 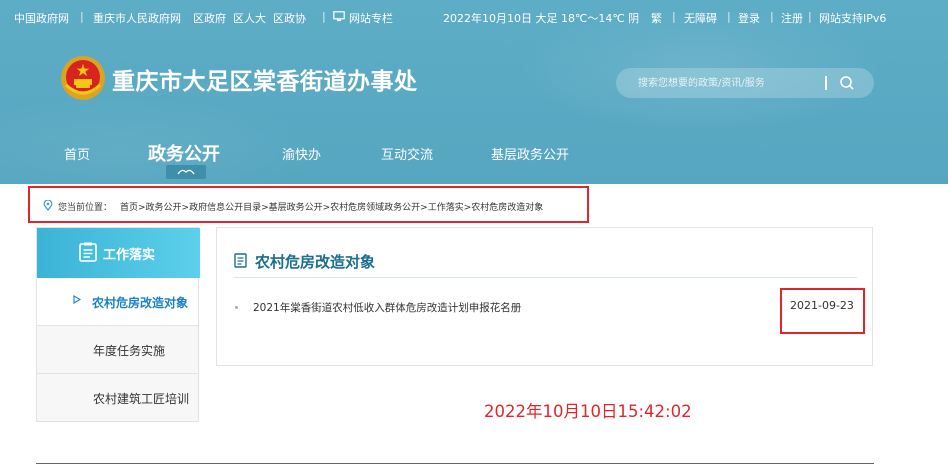 I want to click on monitor-icon, so click(x=339, y=16).